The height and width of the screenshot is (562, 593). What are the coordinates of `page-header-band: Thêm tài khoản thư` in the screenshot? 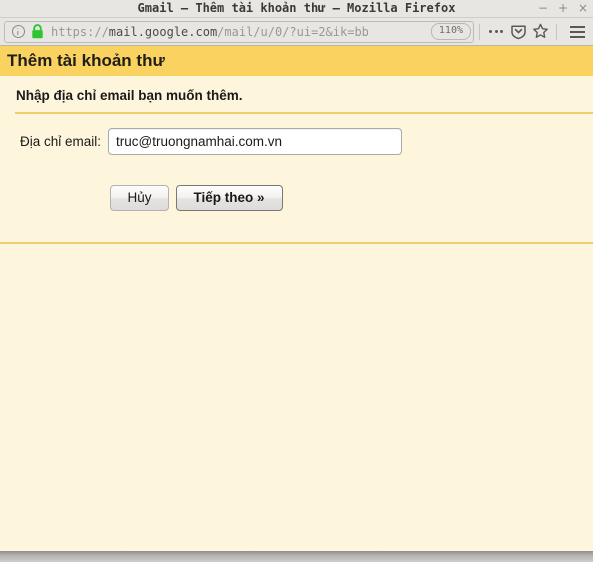 It's located at (296, 61).